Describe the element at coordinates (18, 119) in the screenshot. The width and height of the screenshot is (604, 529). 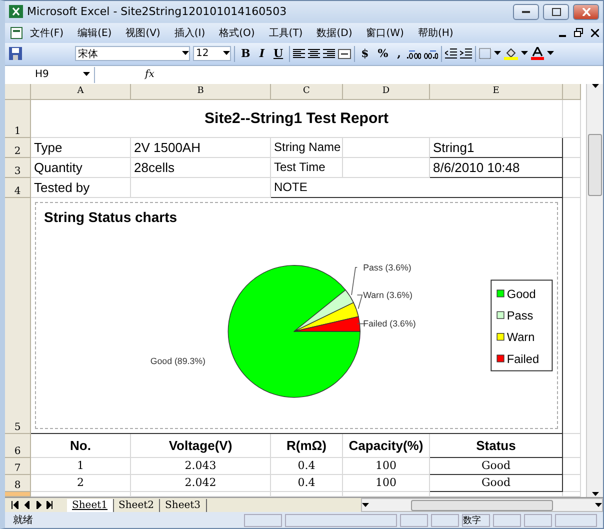
I see `row-header: 1` at that location.